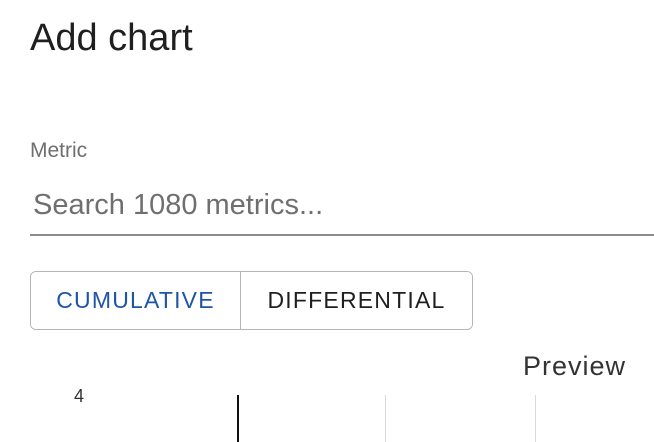 Image resolution: width=654 pixels, height=442 pixels. I want to click on preview-chart: 4, so click(327, 411).